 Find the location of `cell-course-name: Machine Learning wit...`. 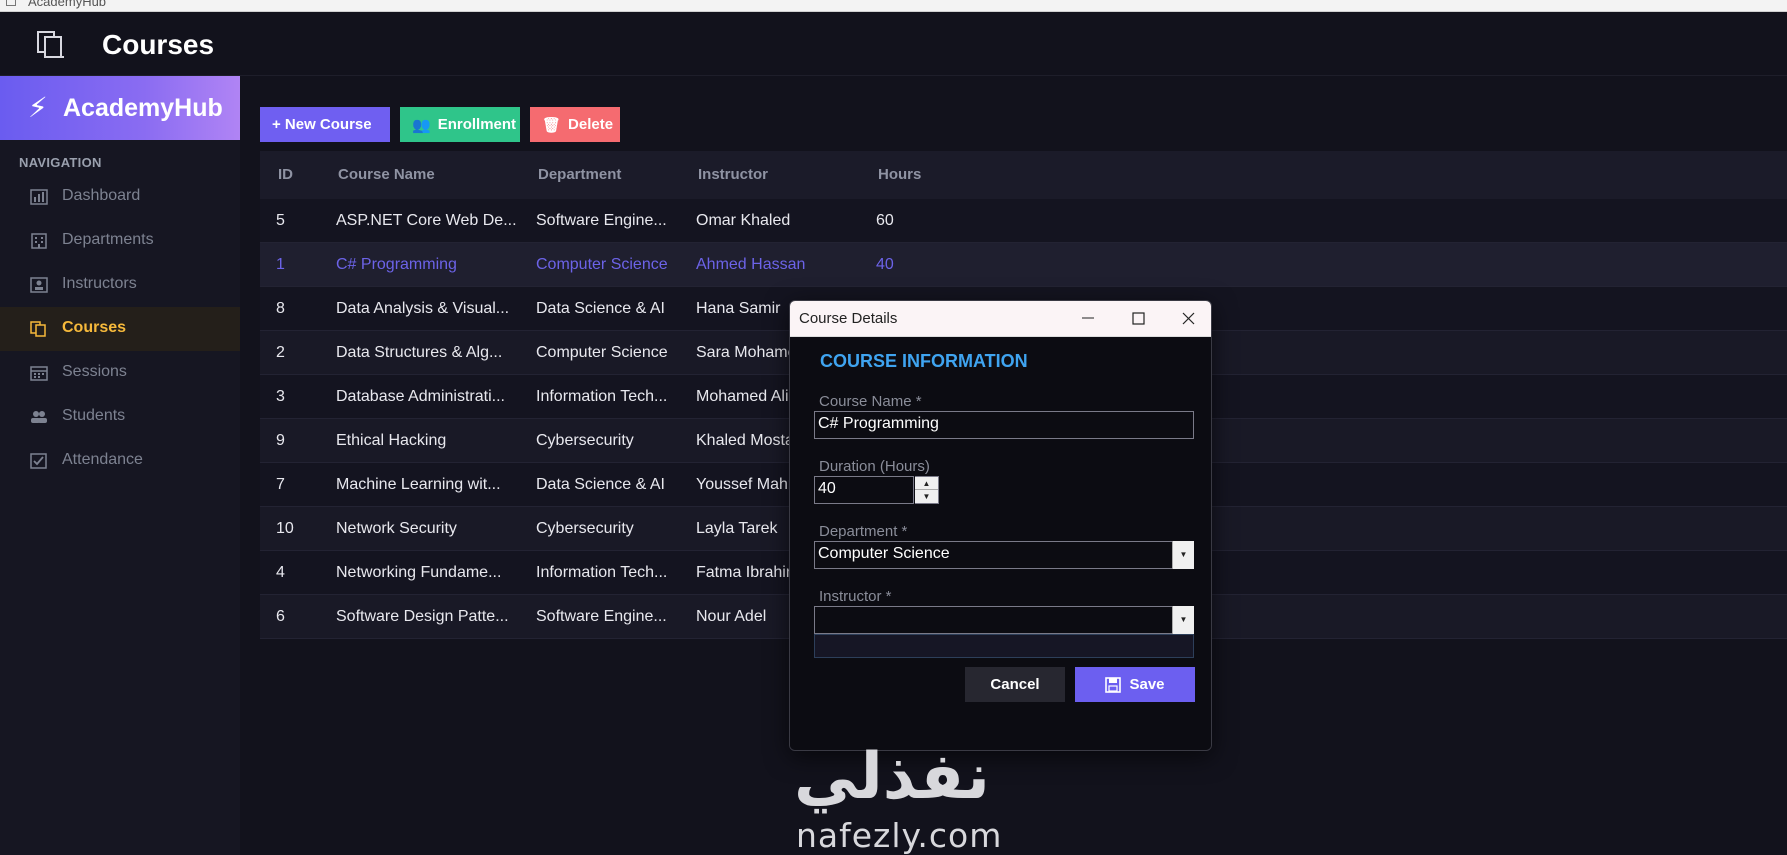

cell-course-name: Machine Learning wit... is located at coordinates (418, 484).